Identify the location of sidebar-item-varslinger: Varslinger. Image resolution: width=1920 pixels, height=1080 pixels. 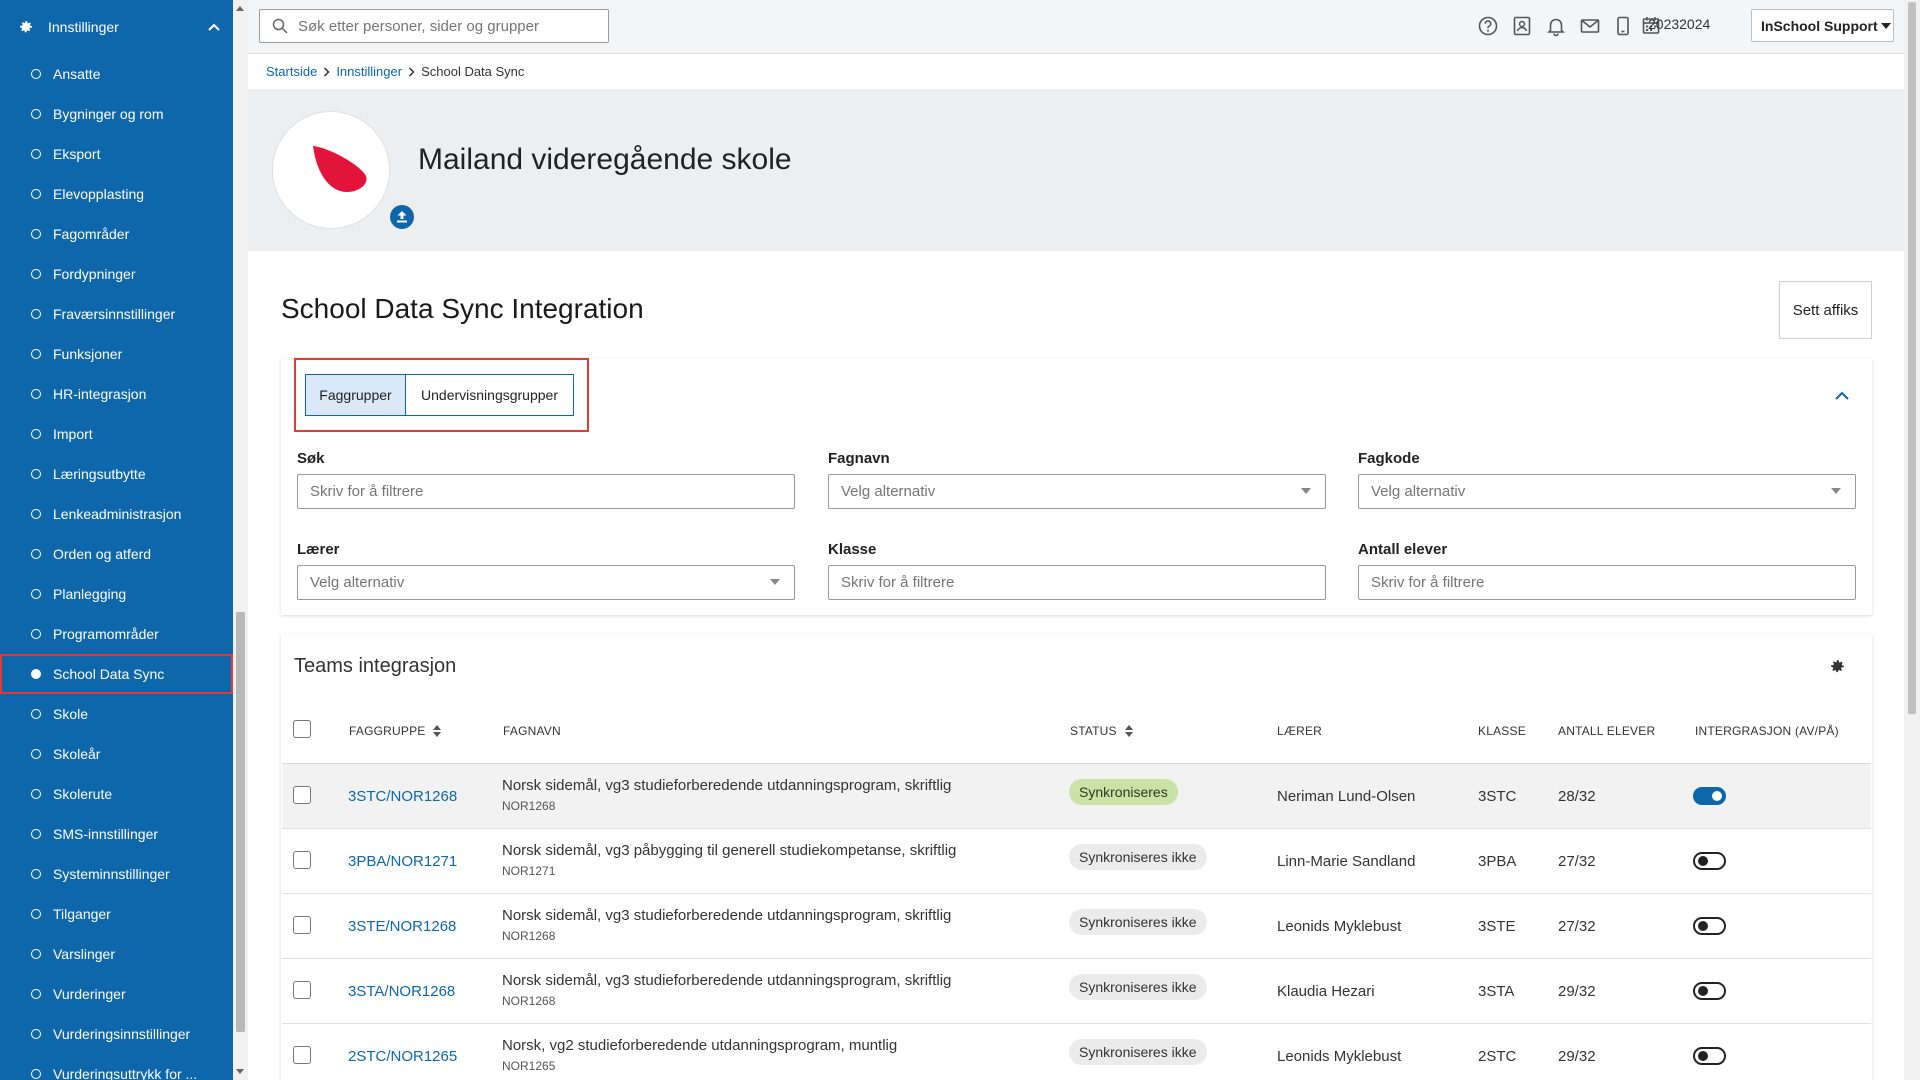
(116, 954).